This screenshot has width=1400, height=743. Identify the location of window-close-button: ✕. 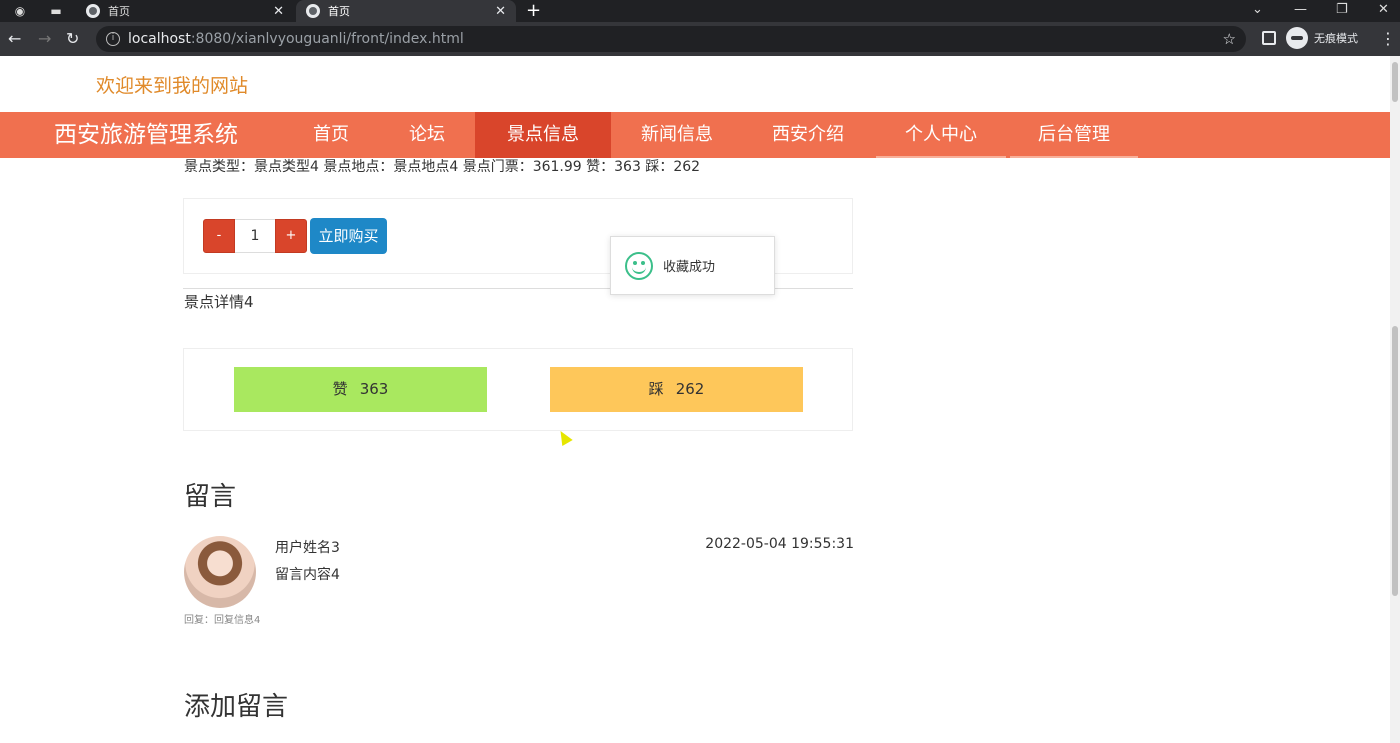
(1383, 11).